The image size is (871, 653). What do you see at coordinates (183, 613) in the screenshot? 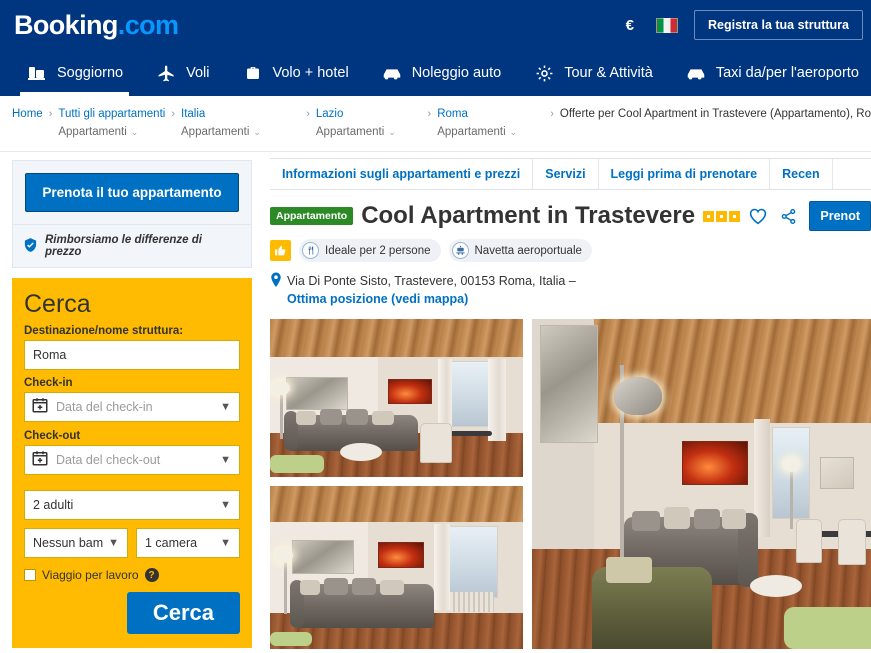
I see `search-submit-button: Cerca` at bounding box center [183, 613].